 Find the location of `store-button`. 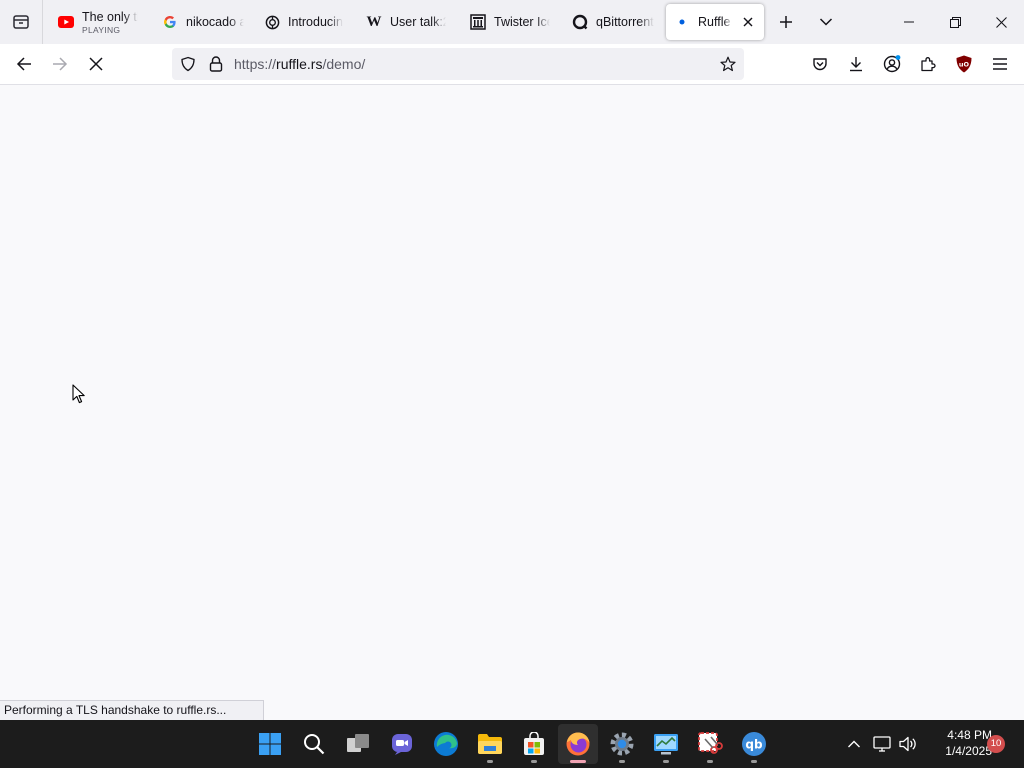

store-button is located at coordinates (534, 744).